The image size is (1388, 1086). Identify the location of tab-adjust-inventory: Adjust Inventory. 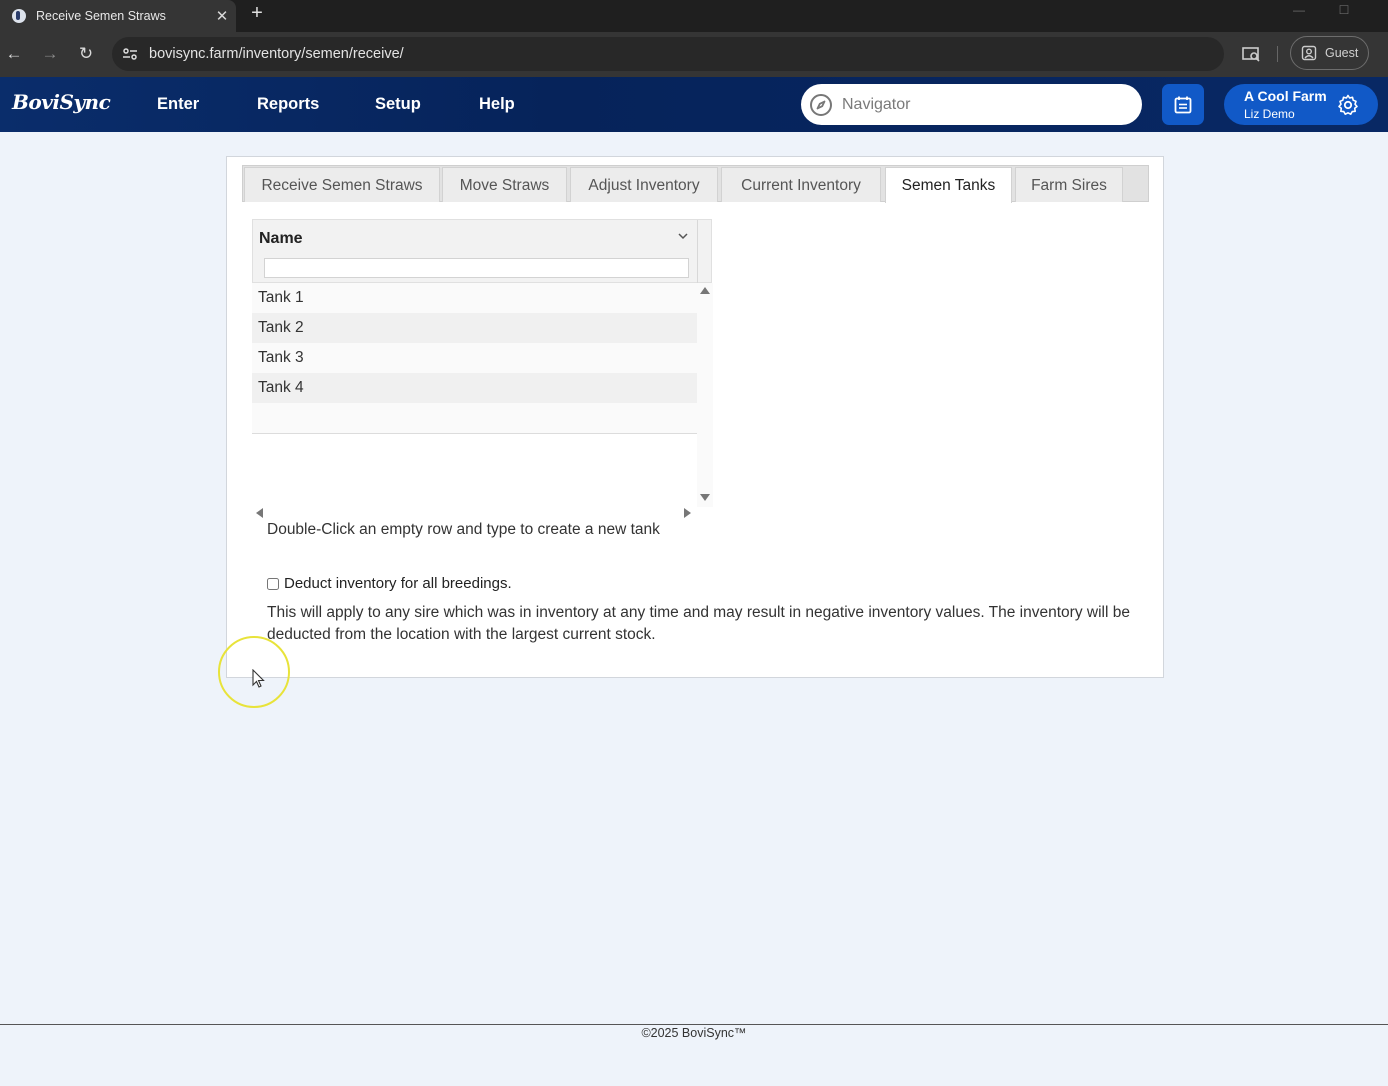
(644, 184).